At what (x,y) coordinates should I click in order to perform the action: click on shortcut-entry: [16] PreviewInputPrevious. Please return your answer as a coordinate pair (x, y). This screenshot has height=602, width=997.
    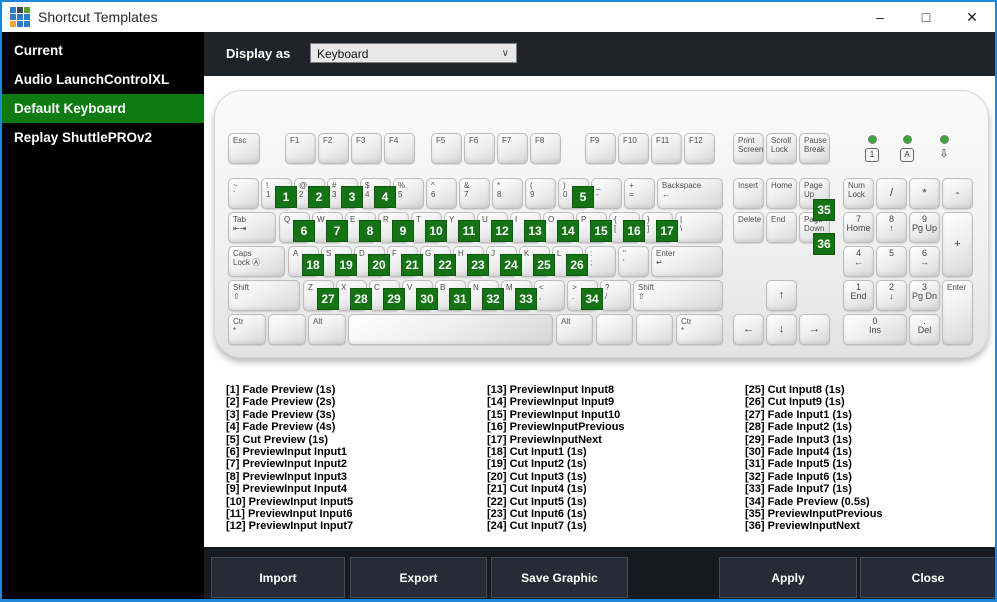
    Looking at the image, I should click on (556, 427).